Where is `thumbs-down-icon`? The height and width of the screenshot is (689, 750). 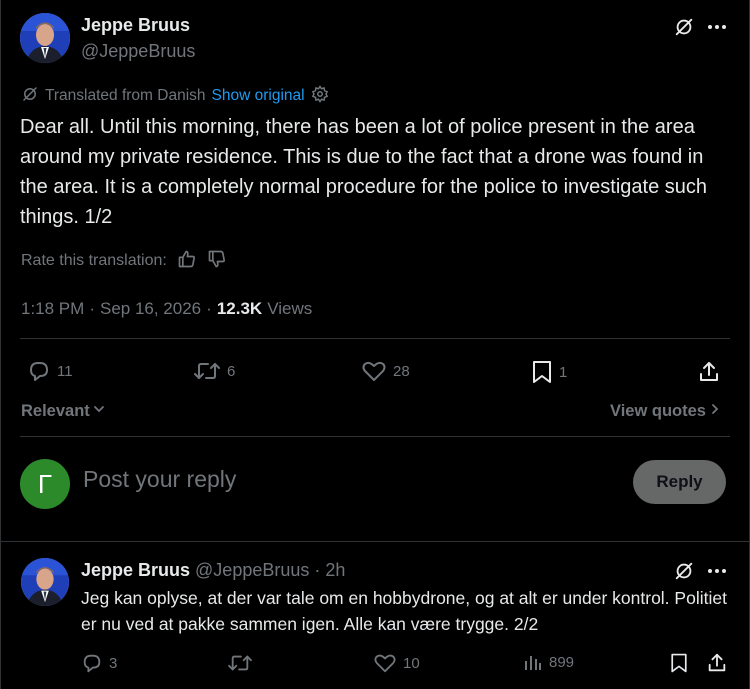
thumbs-down-icon is located at coordinates (217, 261).